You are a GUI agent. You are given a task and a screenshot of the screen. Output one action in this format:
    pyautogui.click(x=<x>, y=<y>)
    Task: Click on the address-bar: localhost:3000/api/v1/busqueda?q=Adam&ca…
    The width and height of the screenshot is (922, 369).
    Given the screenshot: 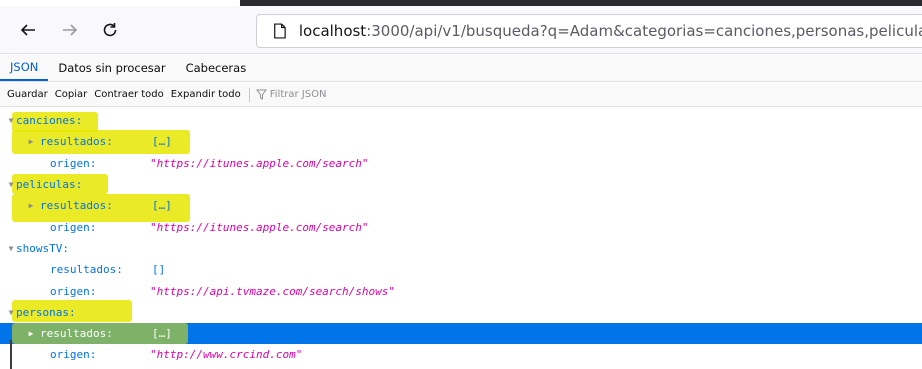 What is the action you would take?
    pyautogui.click(x=589, y=31)
    